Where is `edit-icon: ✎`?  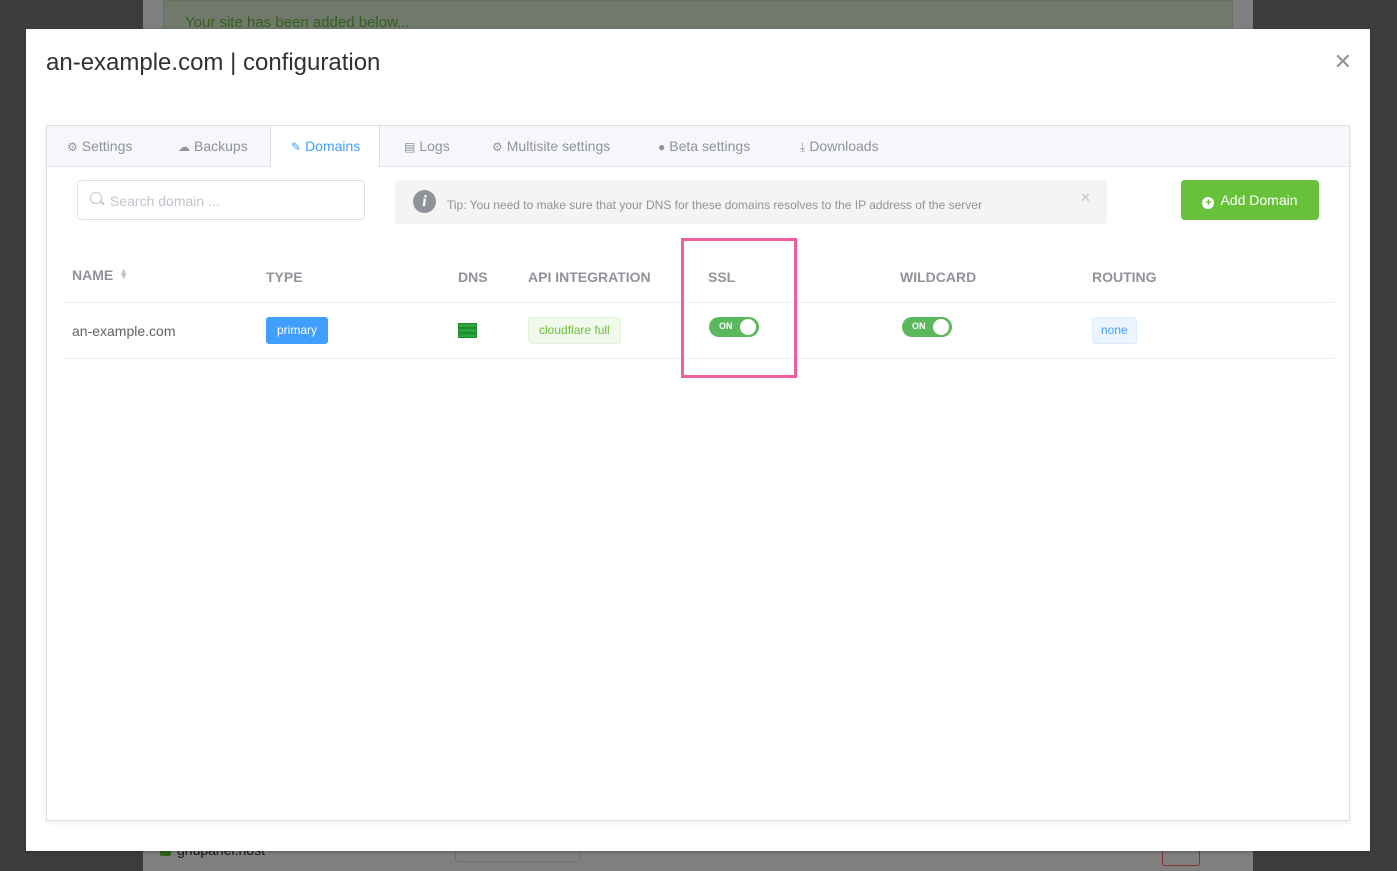 edit-icon: ✎ is located at coordinates (296, 147).